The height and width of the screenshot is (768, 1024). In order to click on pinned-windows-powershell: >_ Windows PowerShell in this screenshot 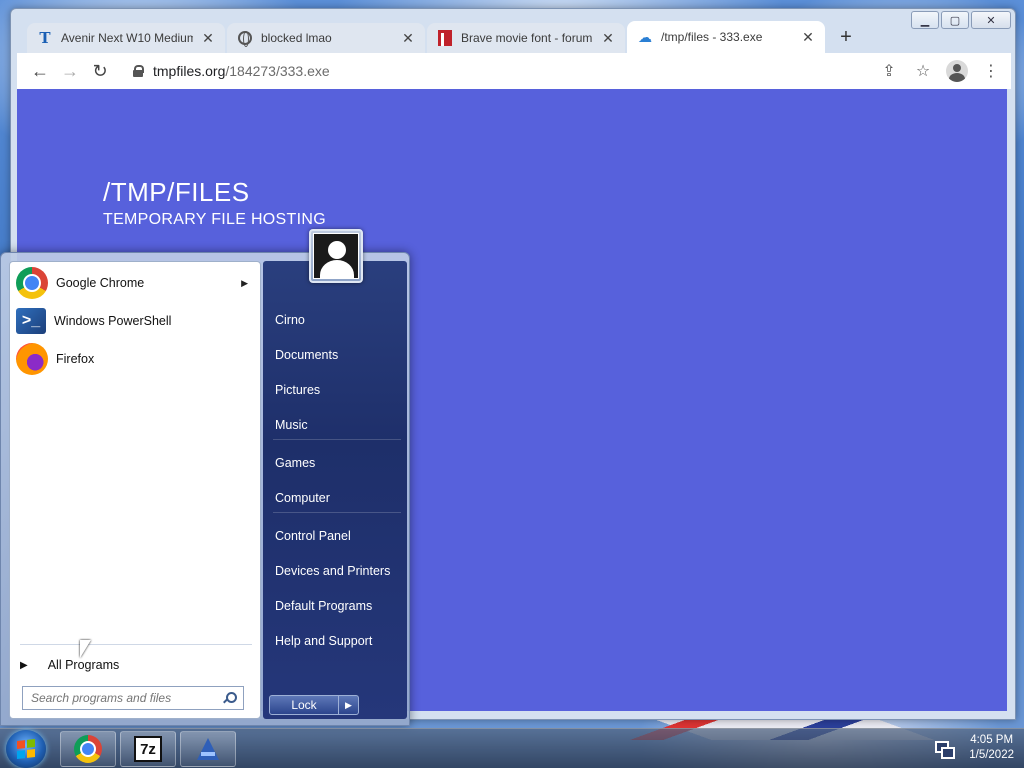, I will do `click(135, 321)`.